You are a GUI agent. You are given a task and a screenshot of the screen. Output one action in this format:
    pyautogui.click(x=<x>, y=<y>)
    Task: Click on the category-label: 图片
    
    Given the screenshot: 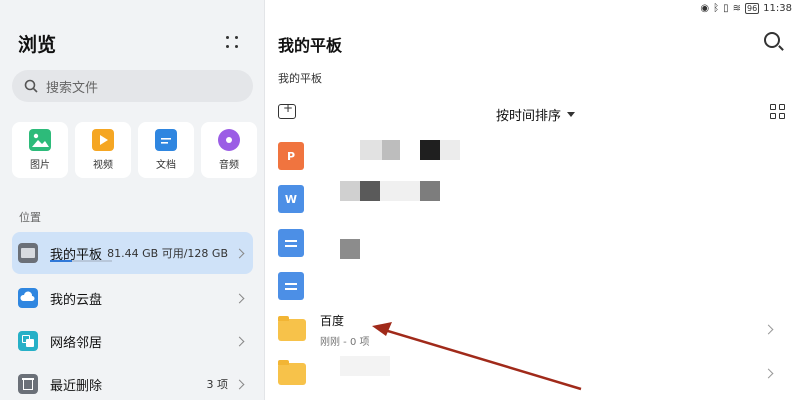 What is the action you would take?
    pyautogui.click(x=40, y=165)
    